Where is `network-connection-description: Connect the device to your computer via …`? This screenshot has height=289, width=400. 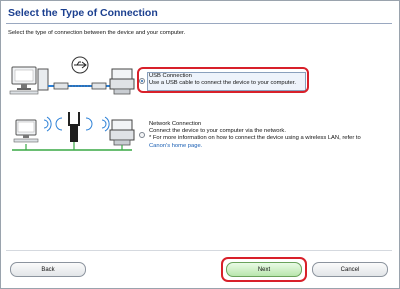
network-connection-description: Connect the device to your computer via … is located at coordinates (217, 131).